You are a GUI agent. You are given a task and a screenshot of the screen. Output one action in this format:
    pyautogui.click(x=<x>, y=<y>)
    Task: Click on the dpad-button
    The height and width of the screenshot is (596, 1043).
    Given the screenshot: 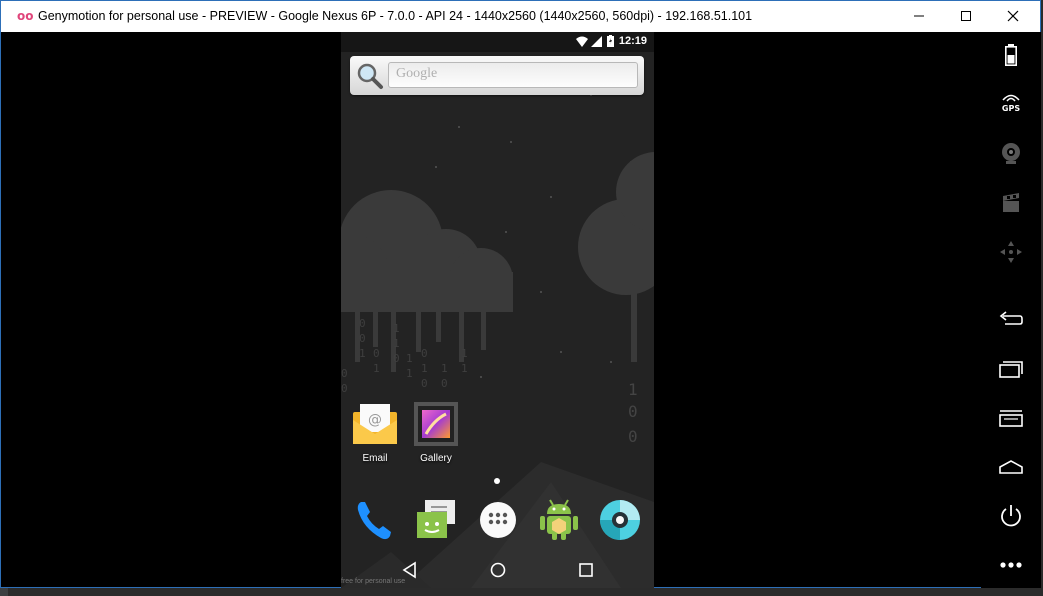 What is the action you would take?
    pyautogui.click(x=1011, y=252)
    